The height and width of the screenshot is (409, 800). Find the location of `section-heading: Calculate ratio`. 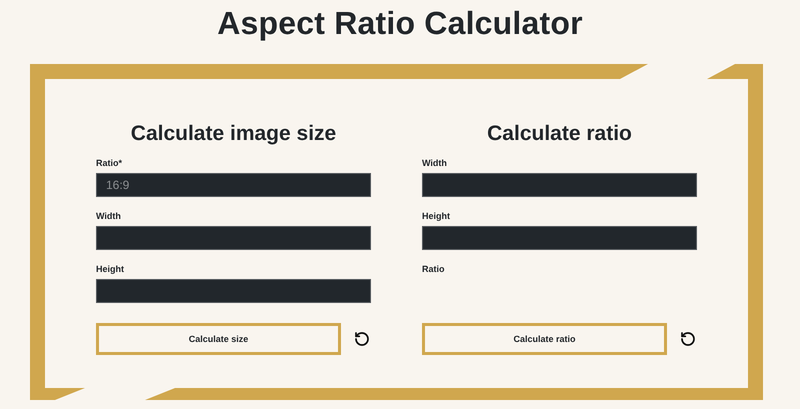

section-heading: Calculate ratio is located at coordinates (559, 134).